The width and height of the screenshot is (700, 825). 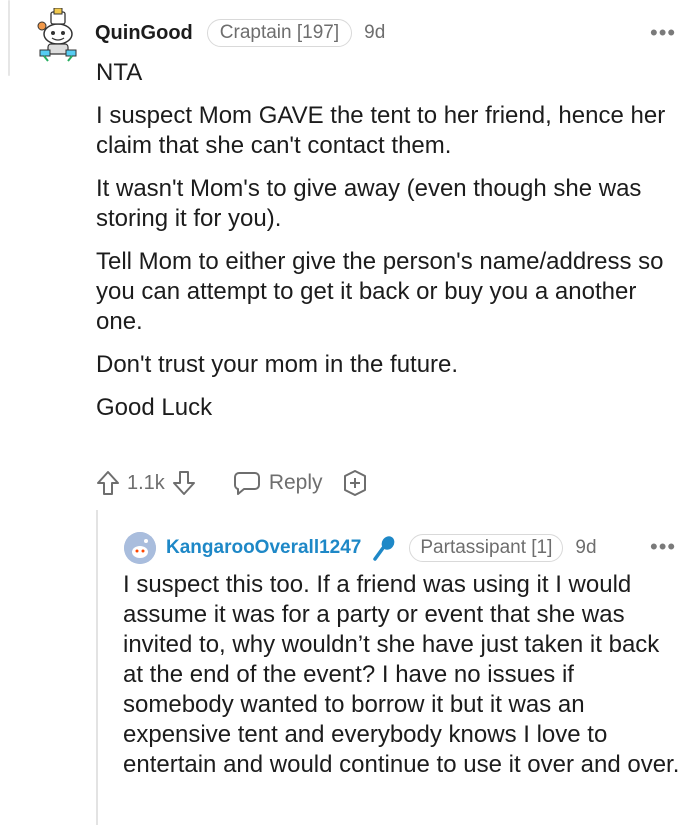 What do you see at coordinates (154, 407) in the screenshot?
I see `comment-paragraph: Good Luck` at bounding box center [154, 407].